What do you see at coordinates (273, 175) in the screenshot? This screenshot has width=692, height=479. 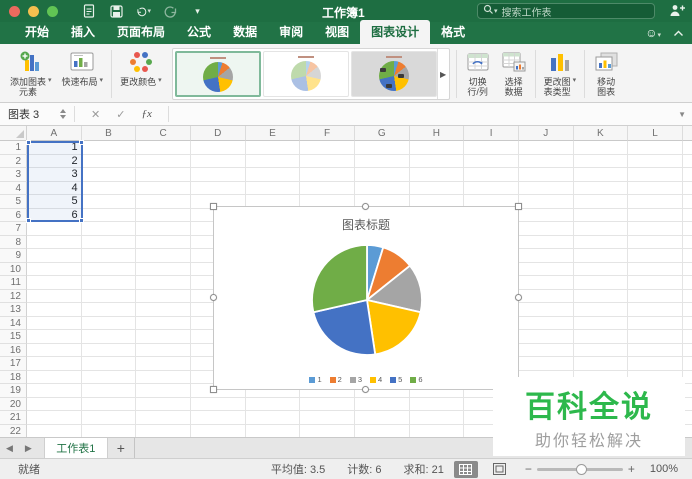 I see `cell-E3` at bounding box center [273, 175].